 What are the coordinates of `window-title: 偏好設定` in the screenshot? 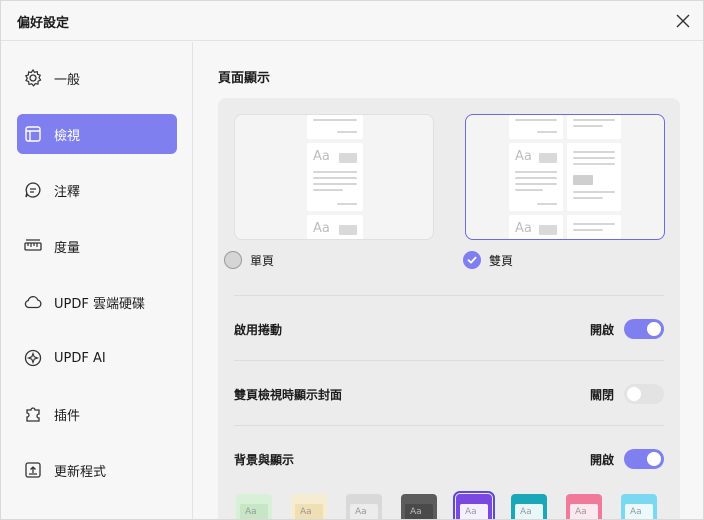 It's located at (43, 23).